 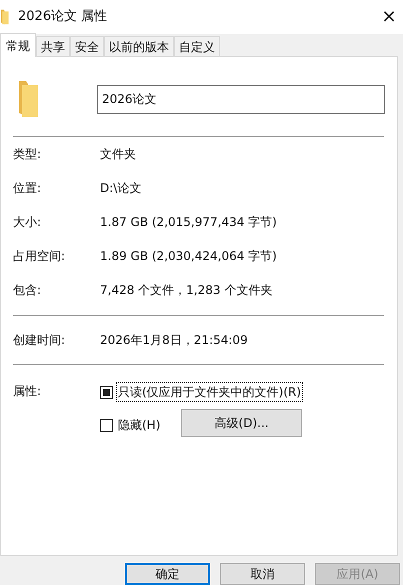 What do you see at coordinates (389, 17) in the screenshot?
I see `close-button: ×` at bounding box center [389, 17].